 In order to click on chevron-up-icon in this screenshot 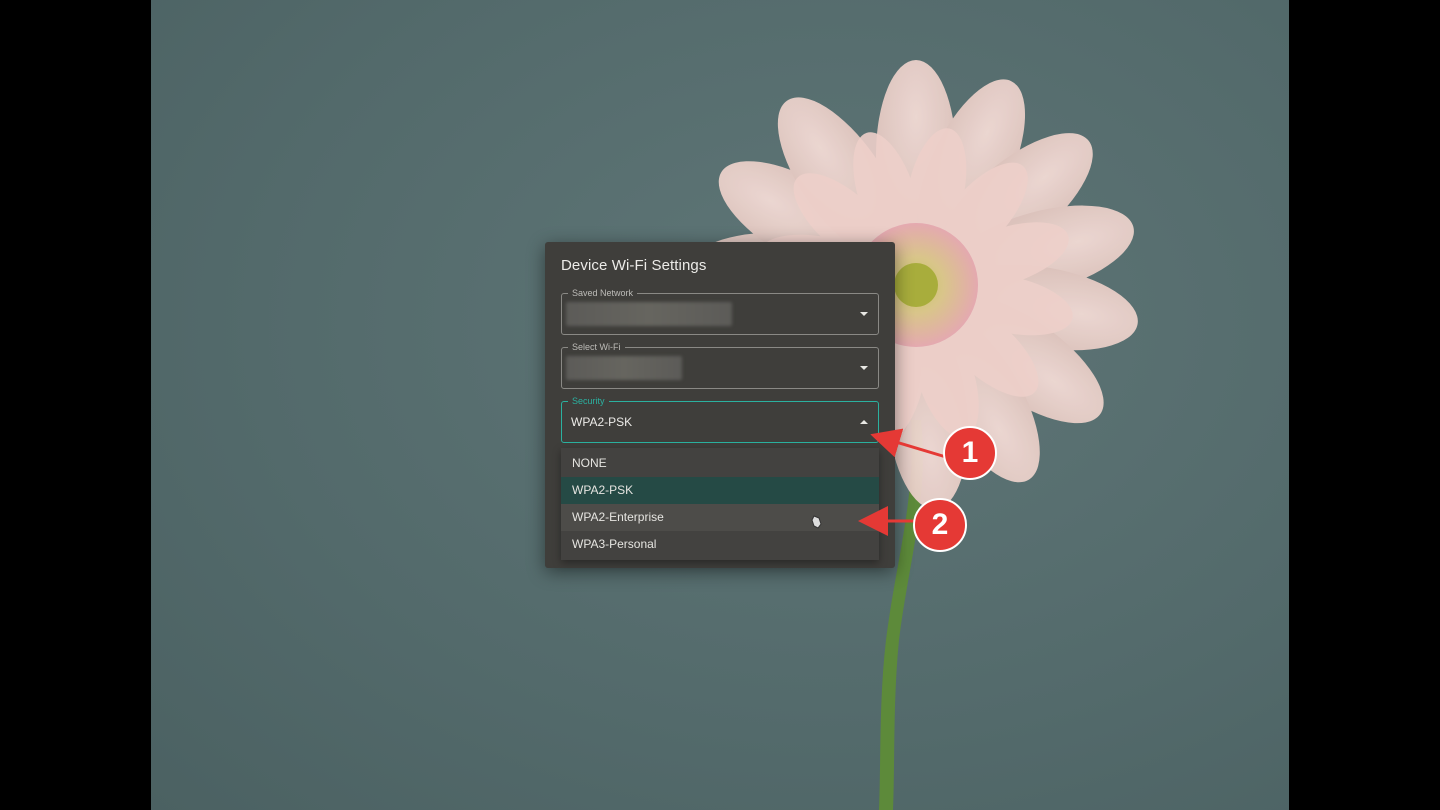, I will do `click(864, 422)`.